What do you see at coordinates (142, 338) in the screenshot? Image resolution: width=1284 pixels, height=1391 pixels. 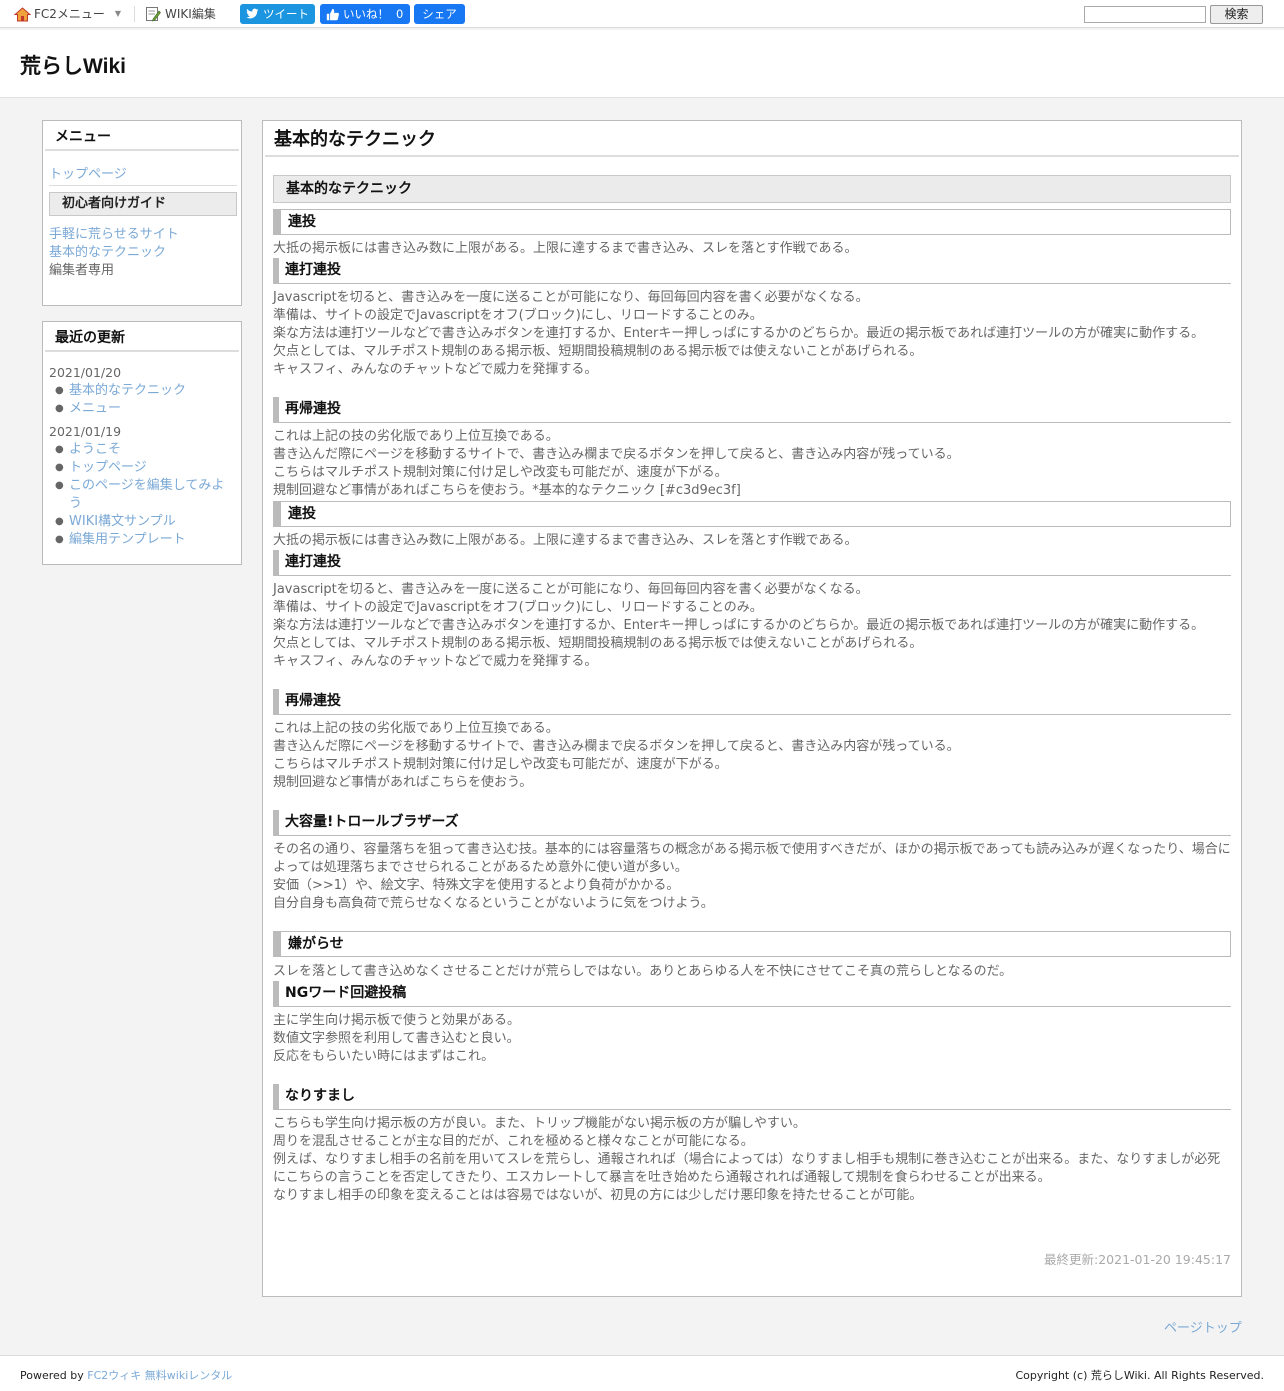 I see `recent-updates-title: 最近の更新` at bounding box center [142, 338].